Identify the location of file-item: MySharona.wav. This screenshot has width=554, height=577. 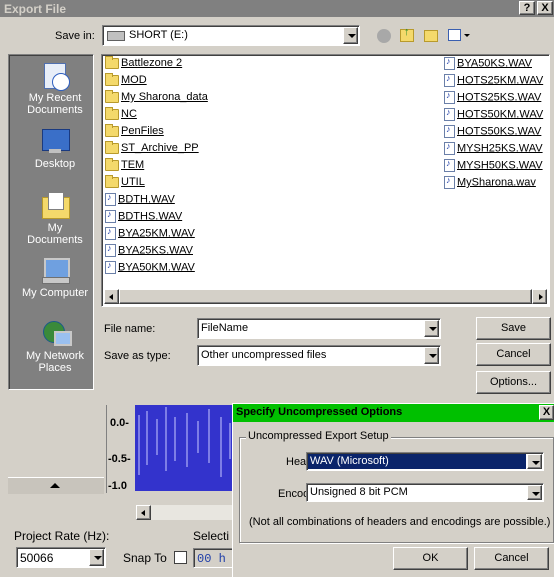
(490, 184).